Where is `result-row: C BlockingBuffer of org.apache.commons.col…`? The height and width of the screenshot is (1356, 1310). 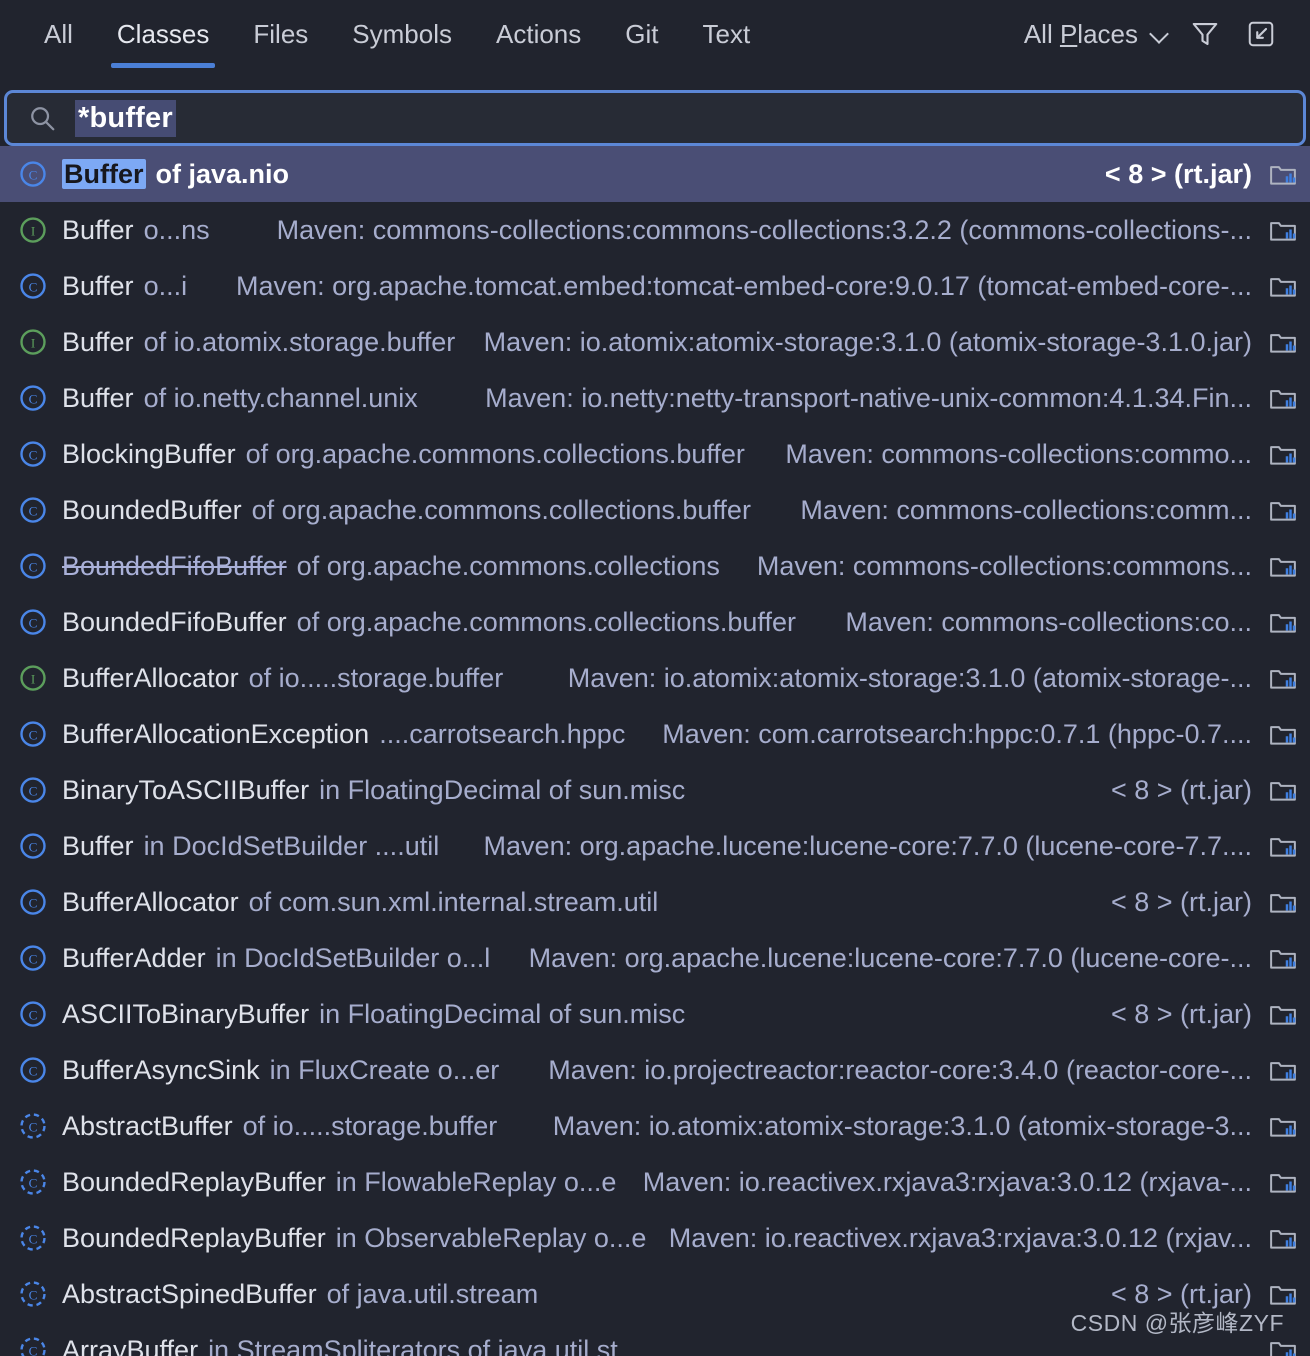
result-row: C BlockingBuffer of org.apache.commons.col… is located at coordinates (655, 454).